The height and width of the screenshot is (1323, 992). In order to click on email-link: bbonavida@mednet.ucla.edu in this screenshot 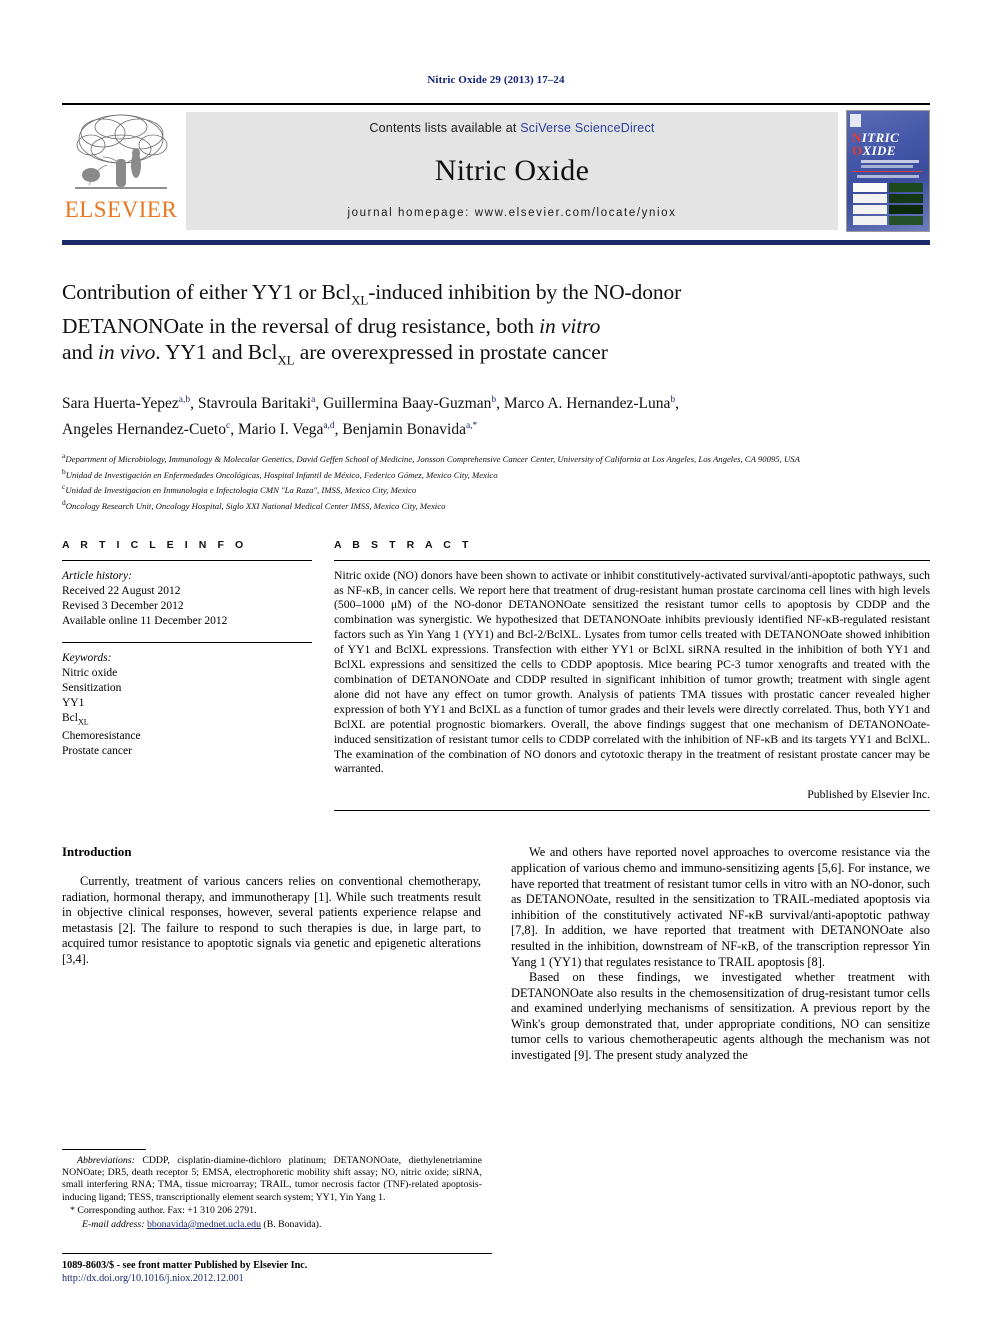, I will do `click(204, 1224)`.